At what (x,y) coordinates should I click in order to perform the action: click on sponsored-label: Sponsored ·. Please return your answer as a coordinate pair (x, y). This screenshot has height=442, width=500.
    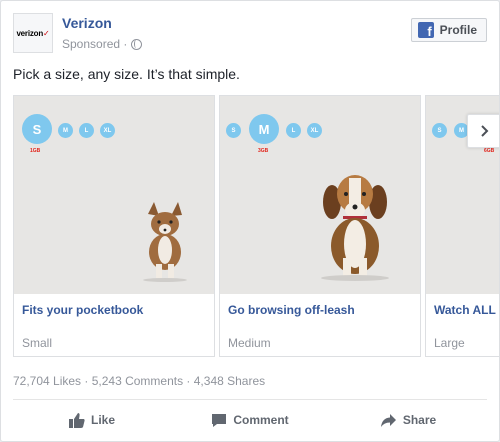
    Looking at the image, I should click on (102, 44).